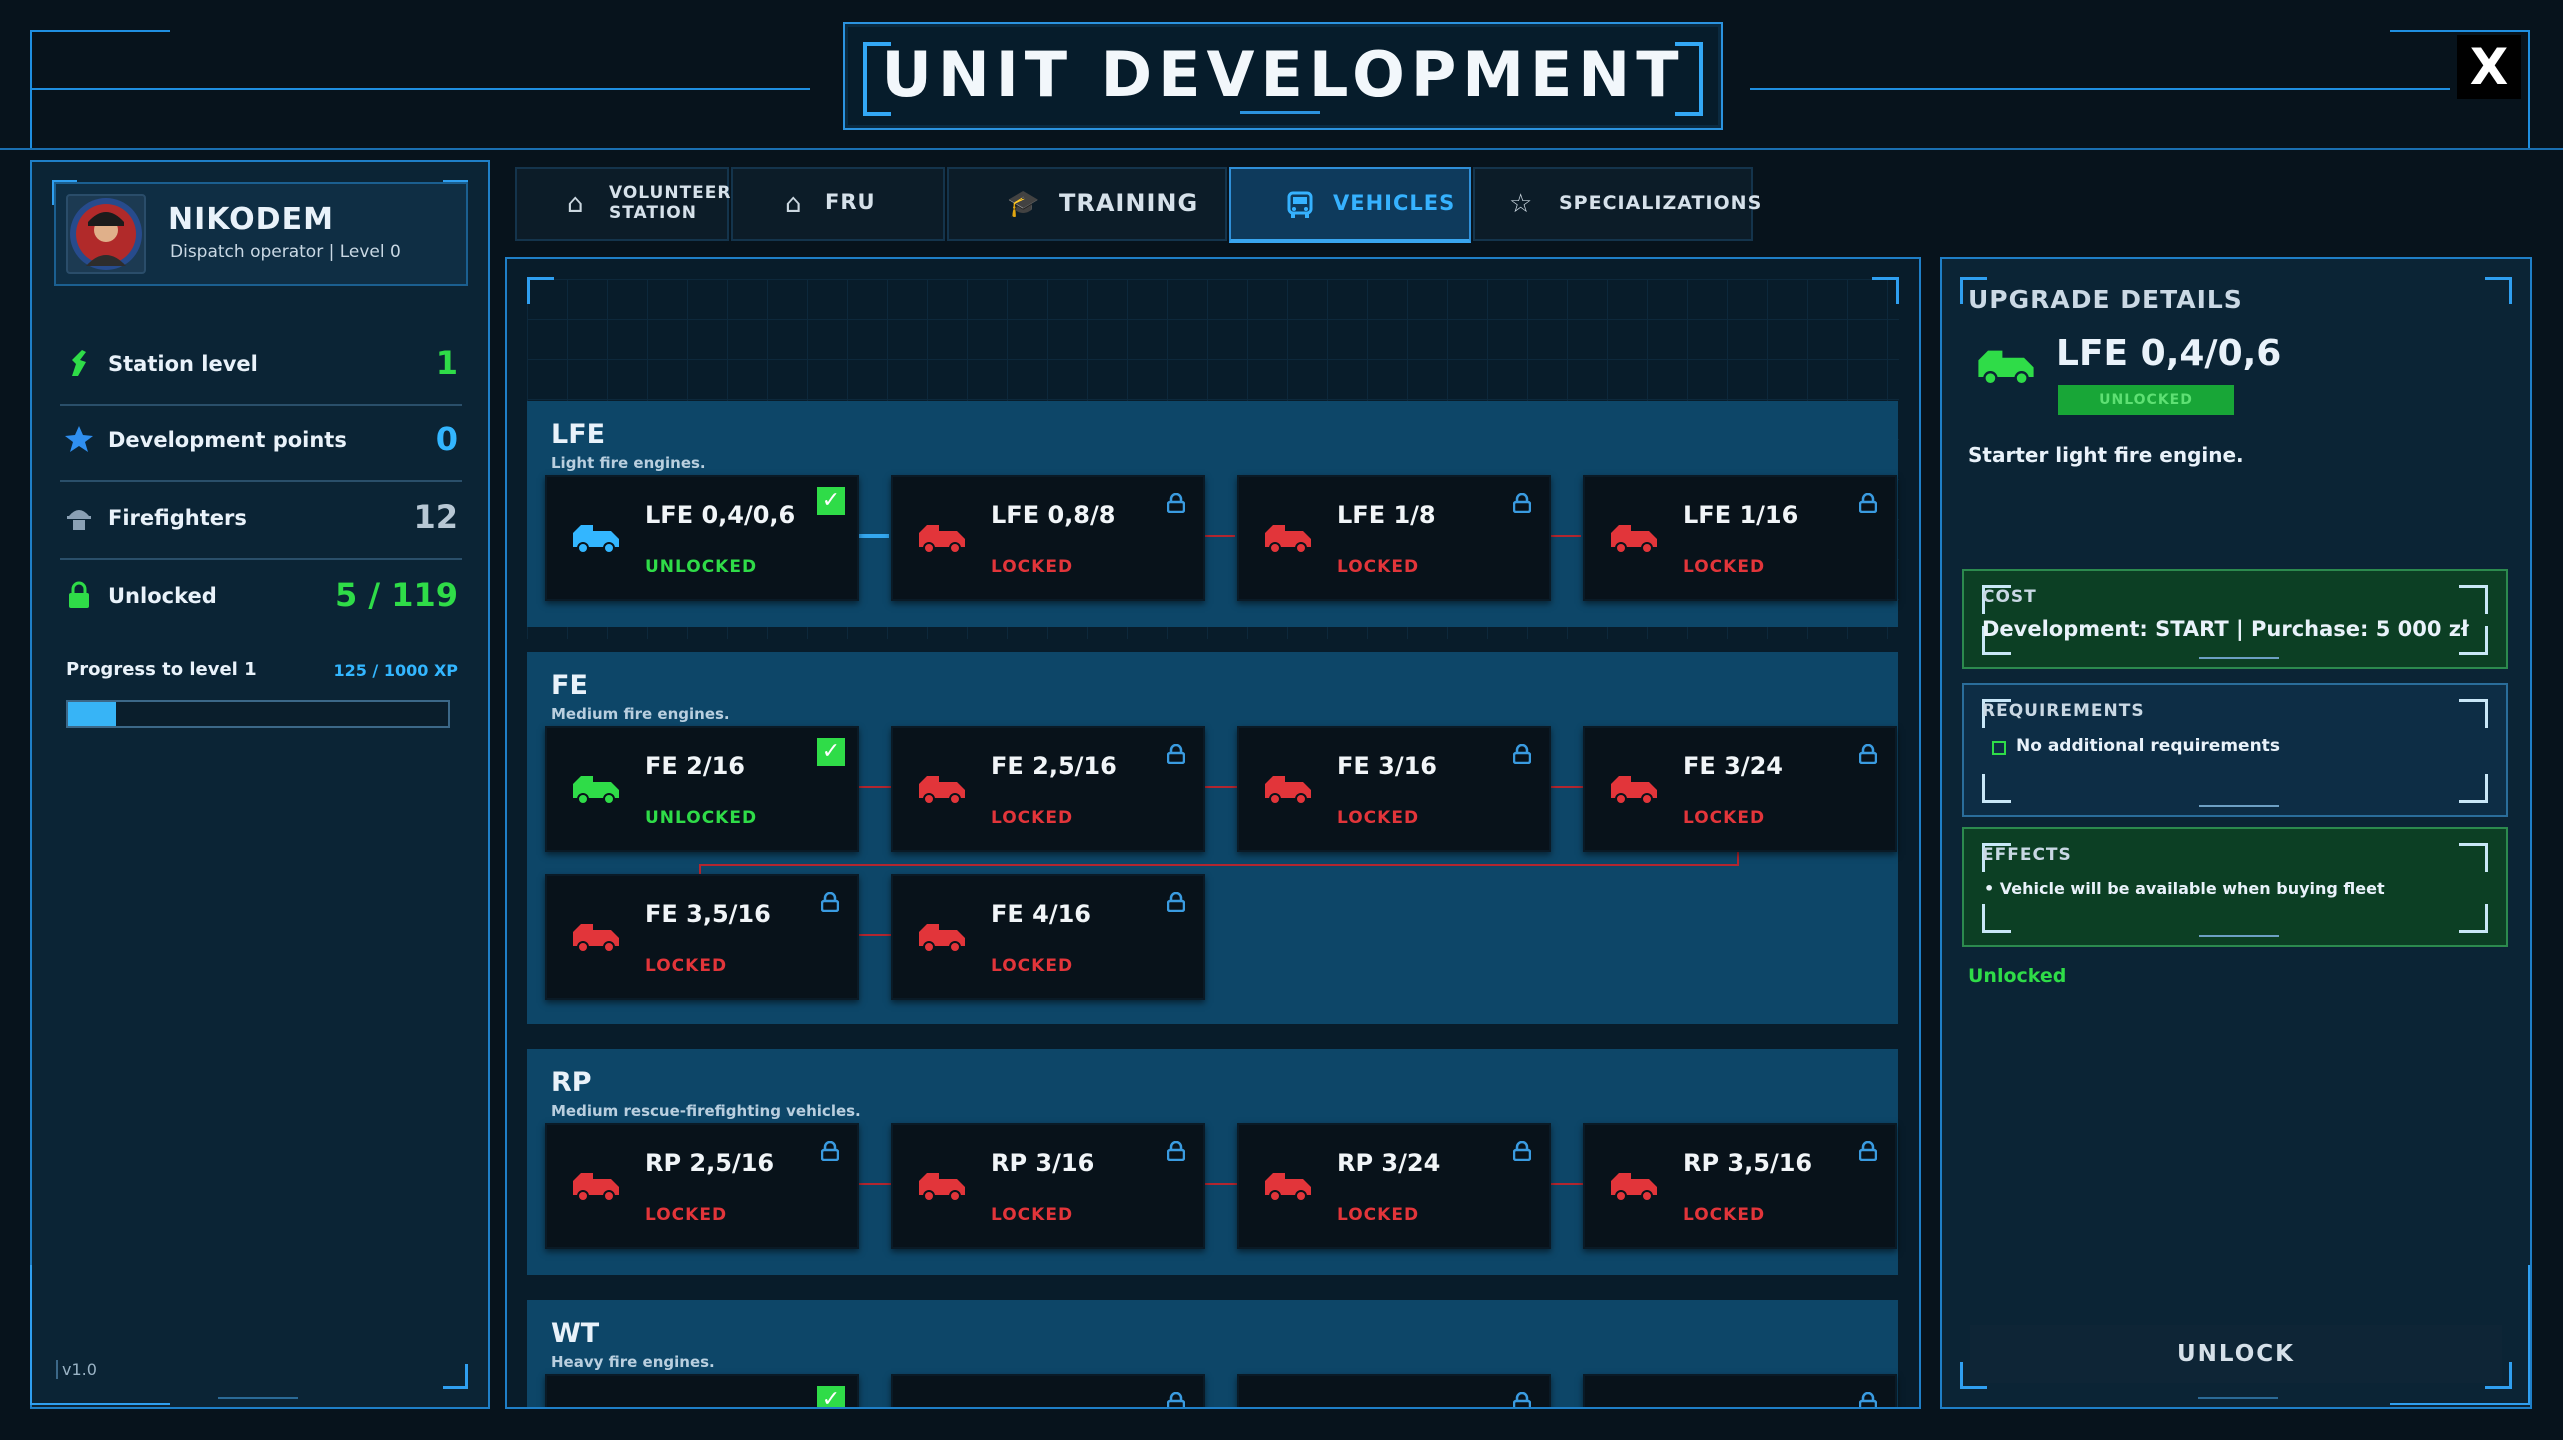 This screenshot has height=1440, width=2563. I want to click on cost-title: COST, so click(2009, 597).